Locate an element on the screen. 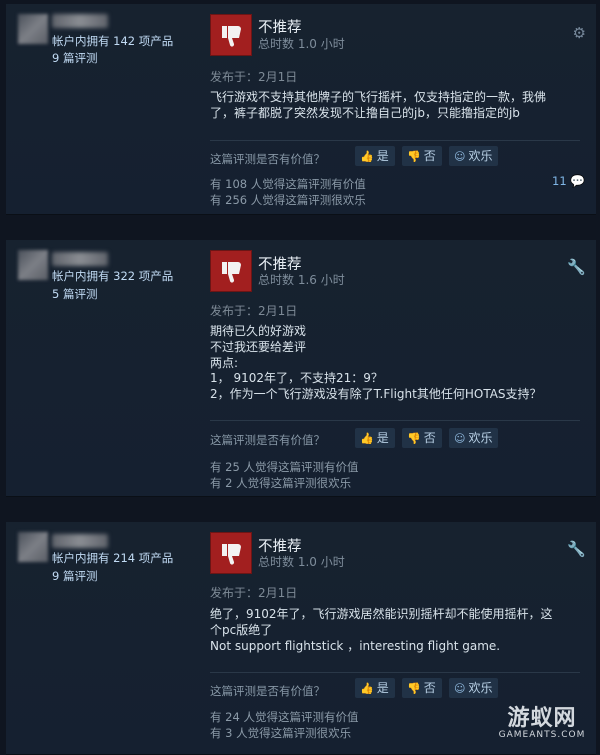 The width and height of the screenshot is (600, 755). comment-count: 11 is located at coordinates (559, 181).